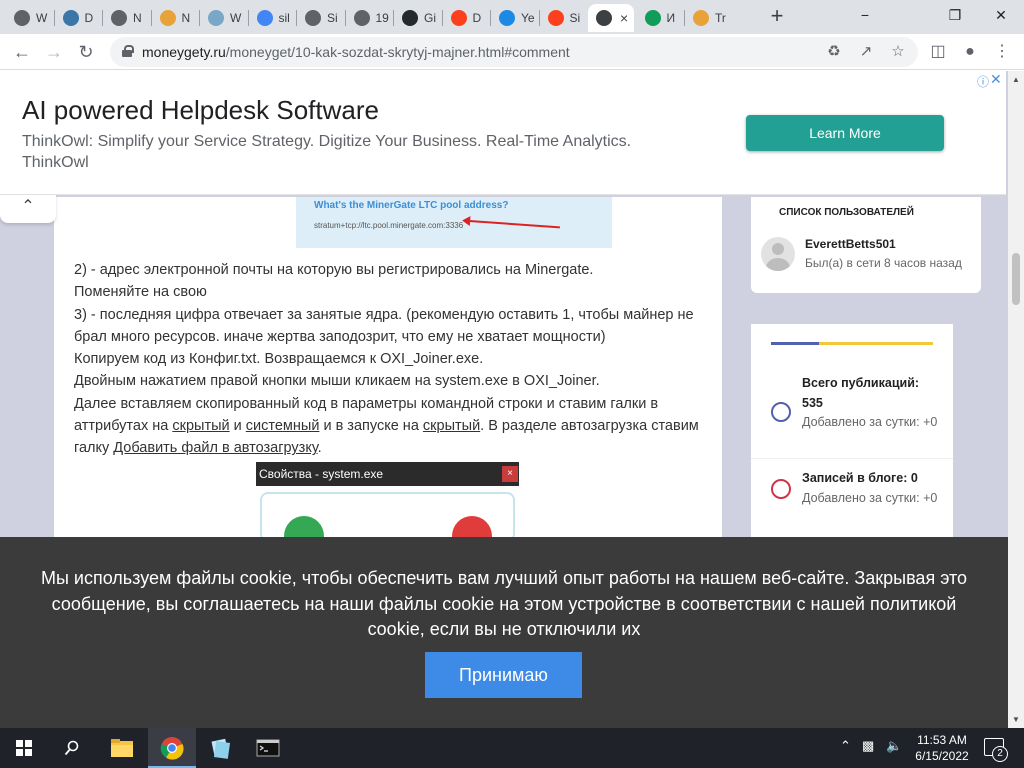  I want to click on tab-label: И, so click(671, 18).